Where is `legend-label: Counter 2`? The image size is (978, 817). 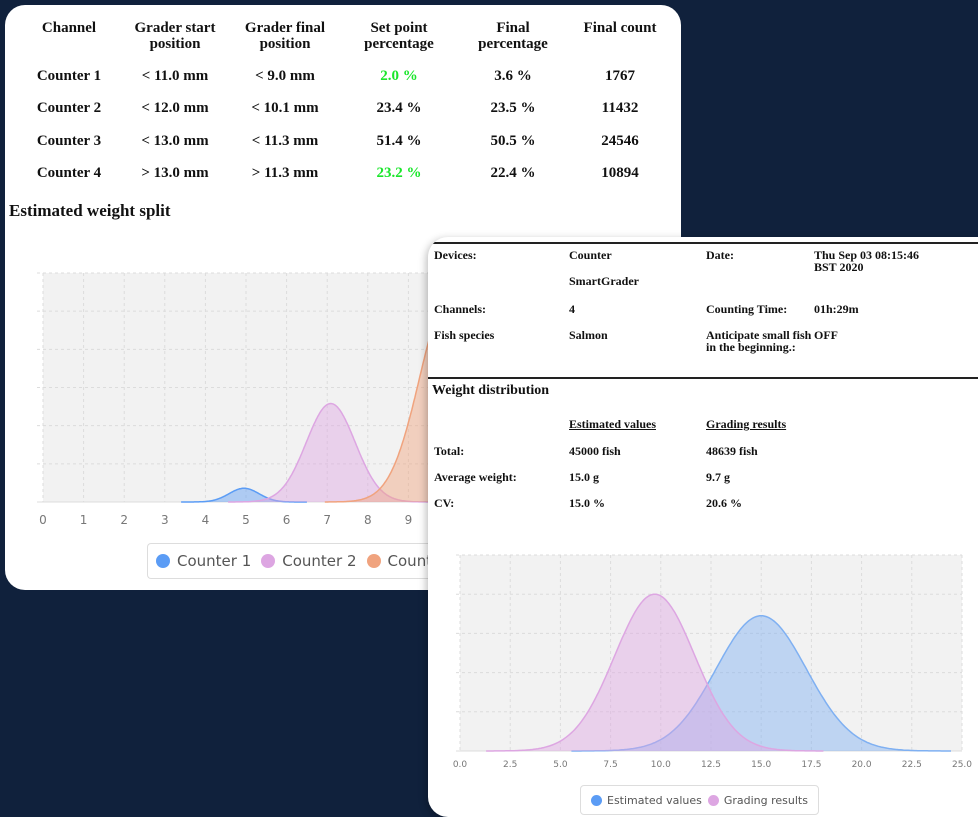 legend-label: Counter 2 is located at coordinates (319, 561).